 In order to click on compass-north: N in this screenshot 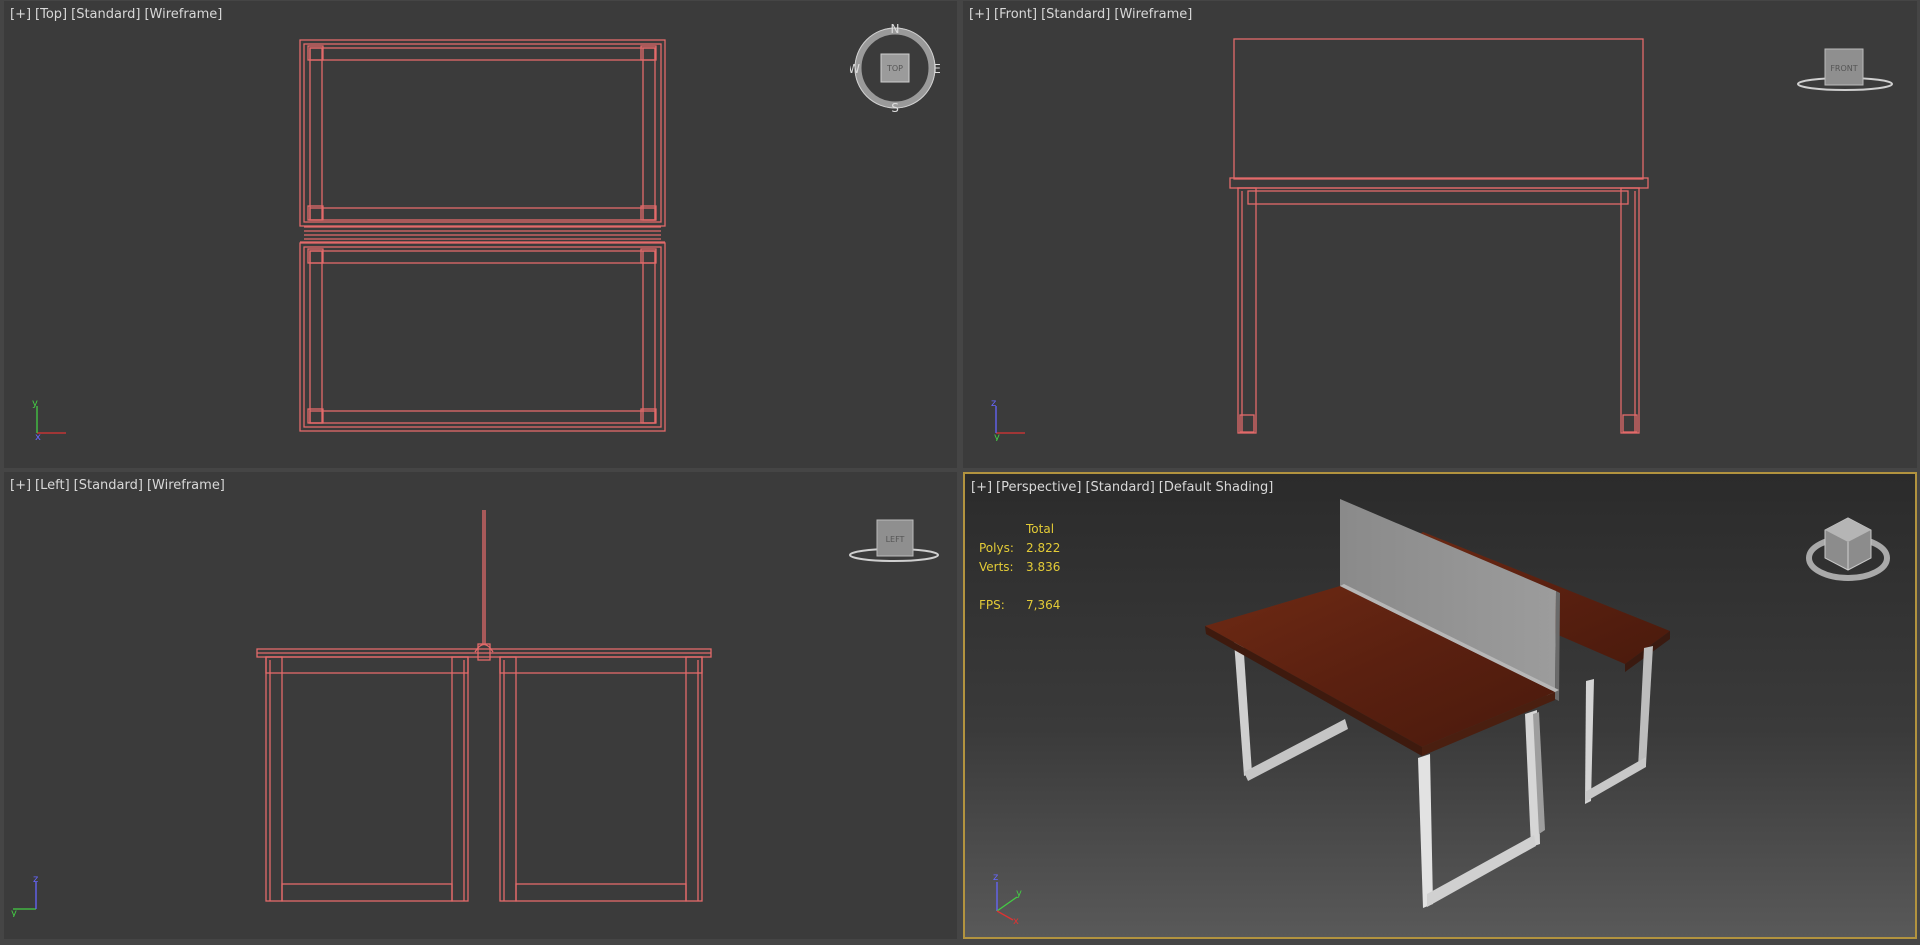, I will do `click(895, 29)`.